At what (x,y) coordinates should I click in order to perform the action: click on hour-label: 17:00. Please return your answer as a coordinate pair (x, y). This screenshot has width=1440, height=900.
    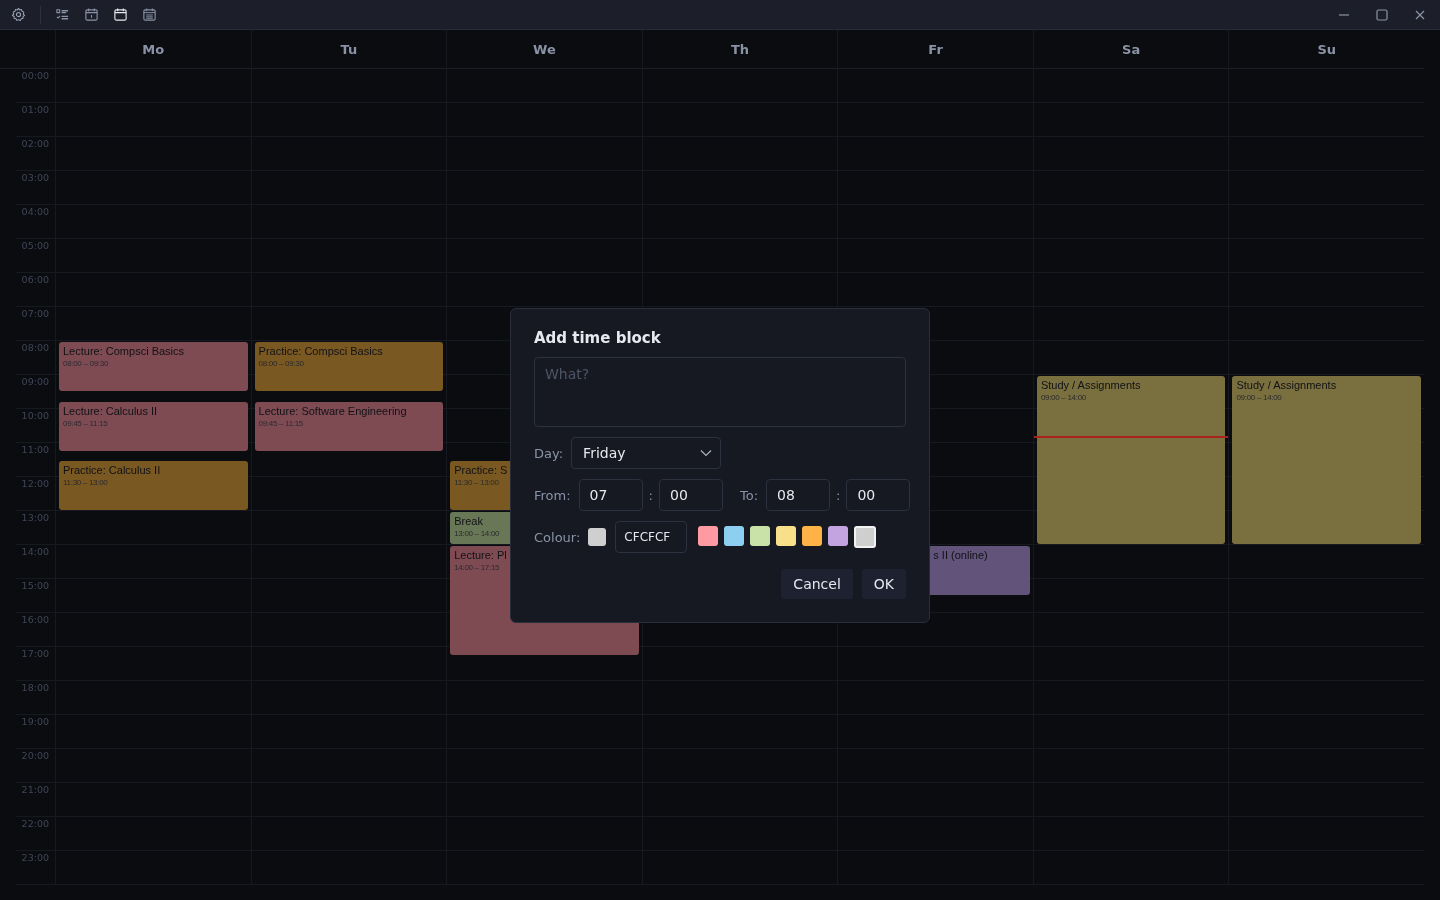
    Looking at the image, I should click on (35, 654).